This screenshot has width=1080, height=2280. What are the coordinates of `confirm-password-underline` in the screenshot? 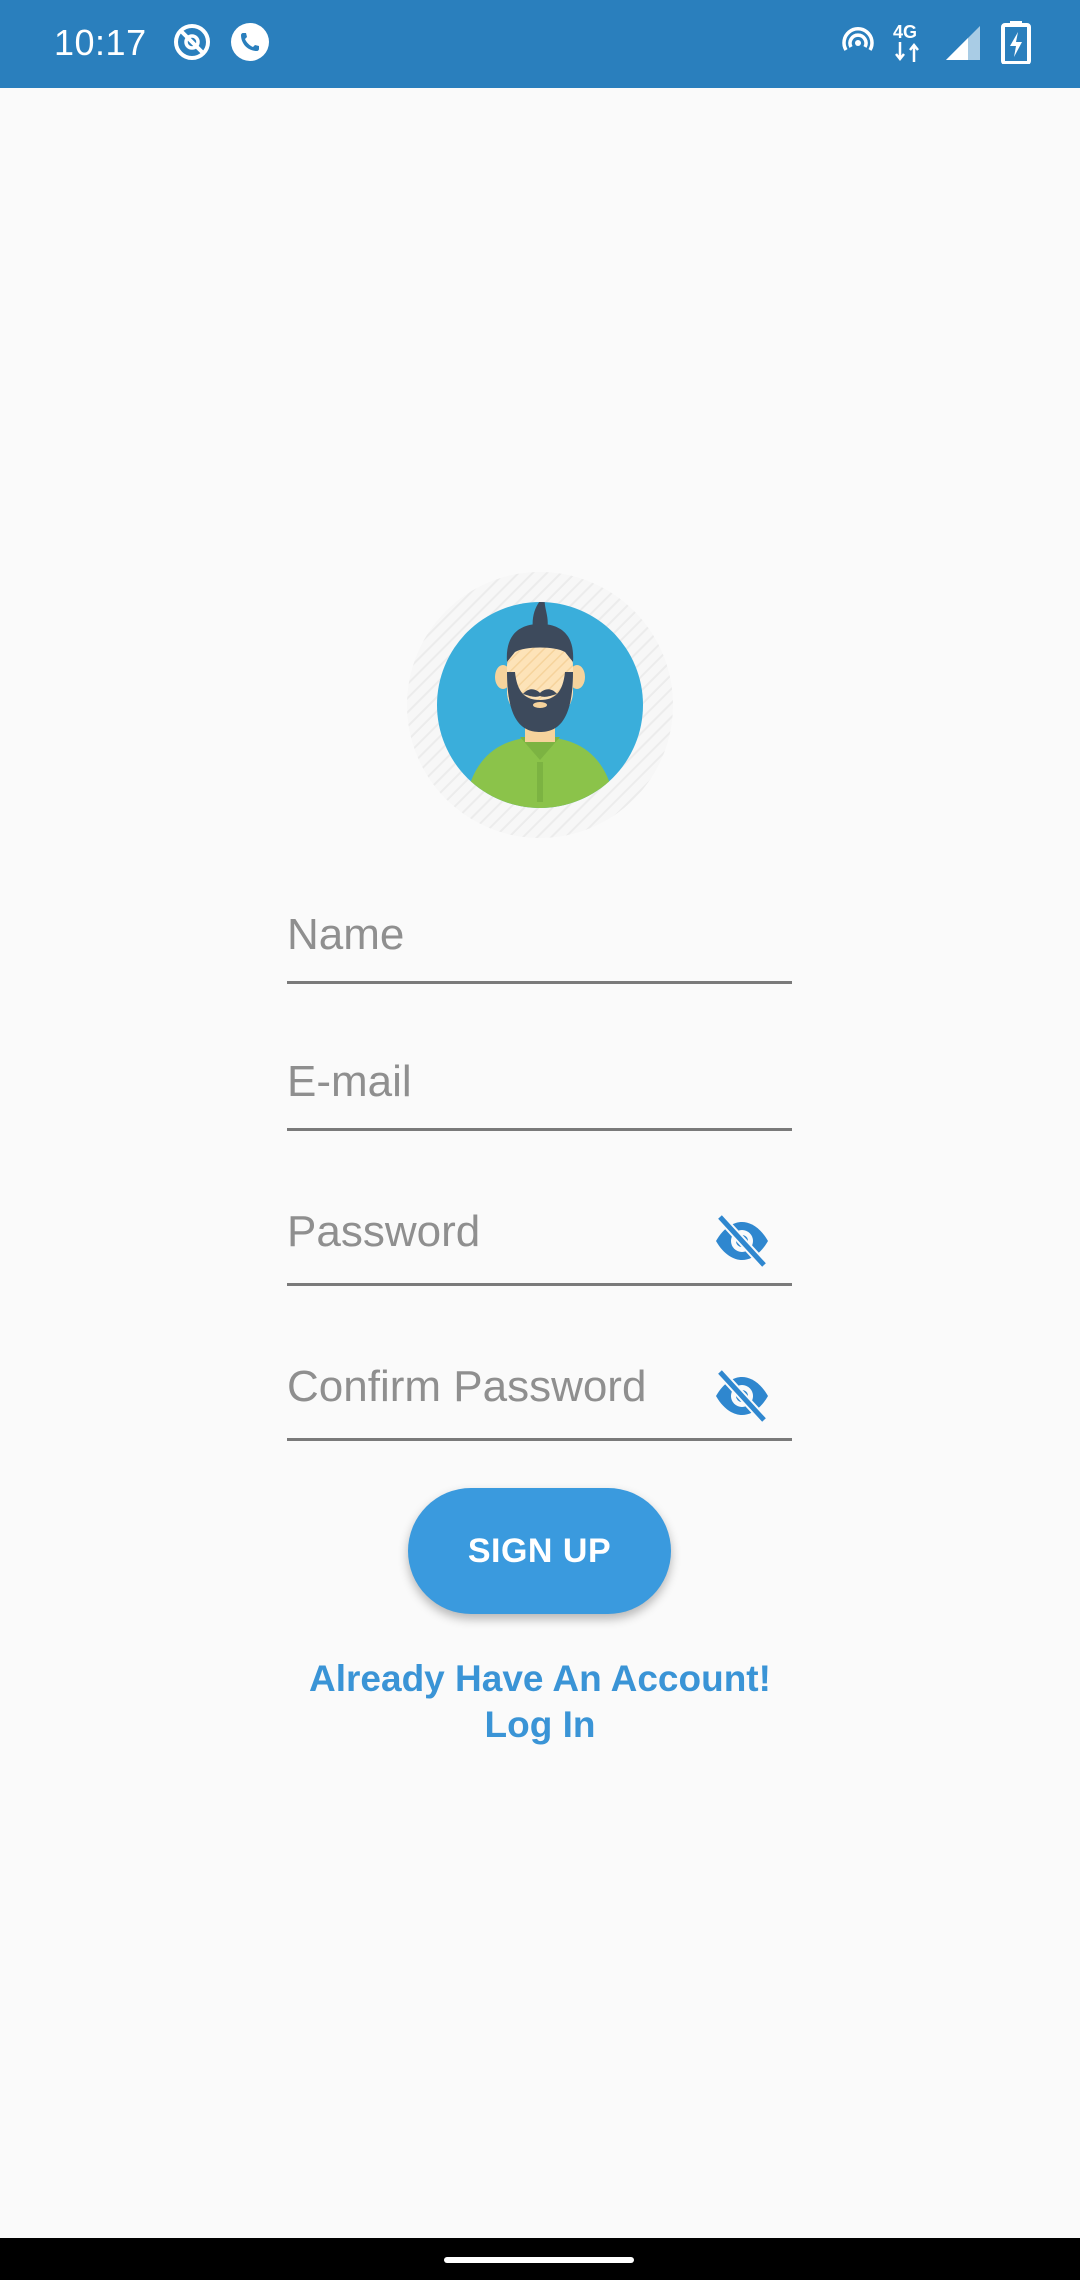 It's located at (539, 1439).